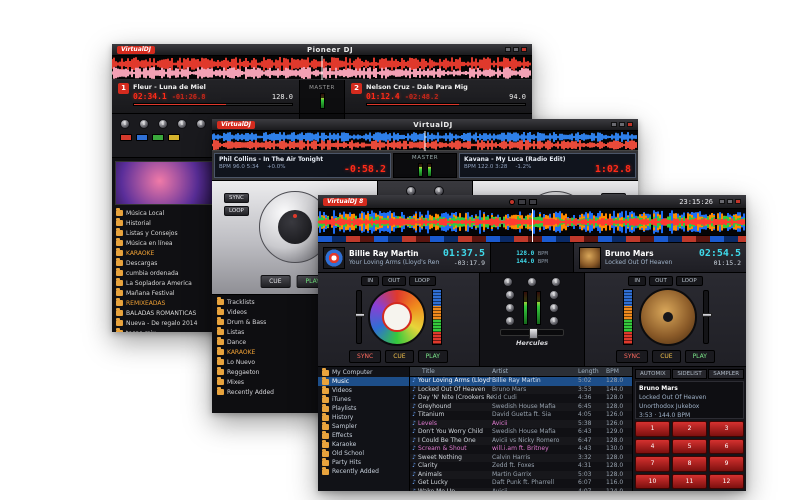  I want to click on sampler-pad: 5, so click(689, 446).